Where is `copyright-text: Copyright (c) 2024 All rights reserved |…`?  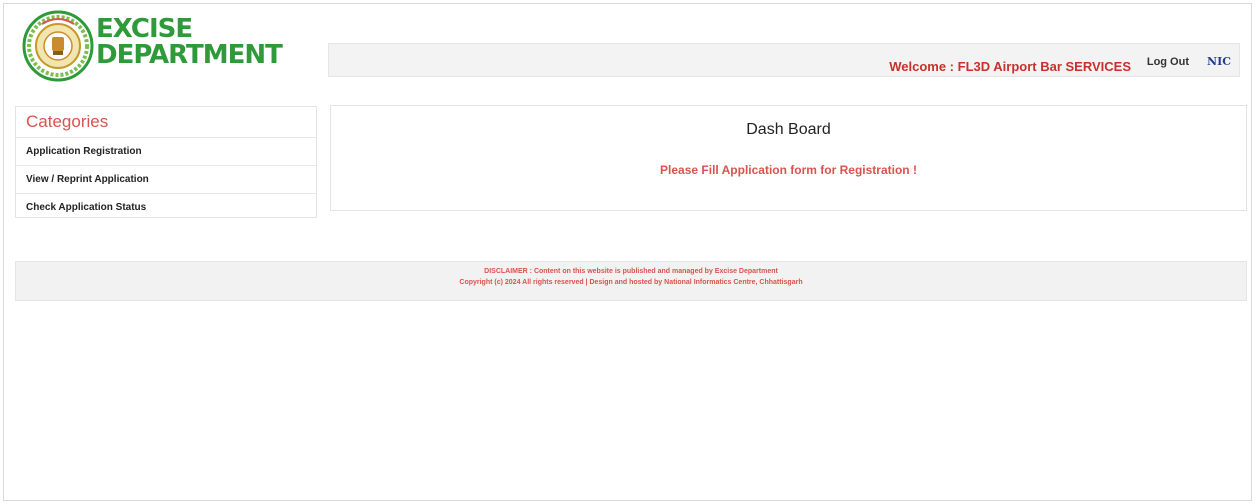 copyright-text: Copyright (c) 2024 All rights reserved |… is located at coordinates (631, 282).